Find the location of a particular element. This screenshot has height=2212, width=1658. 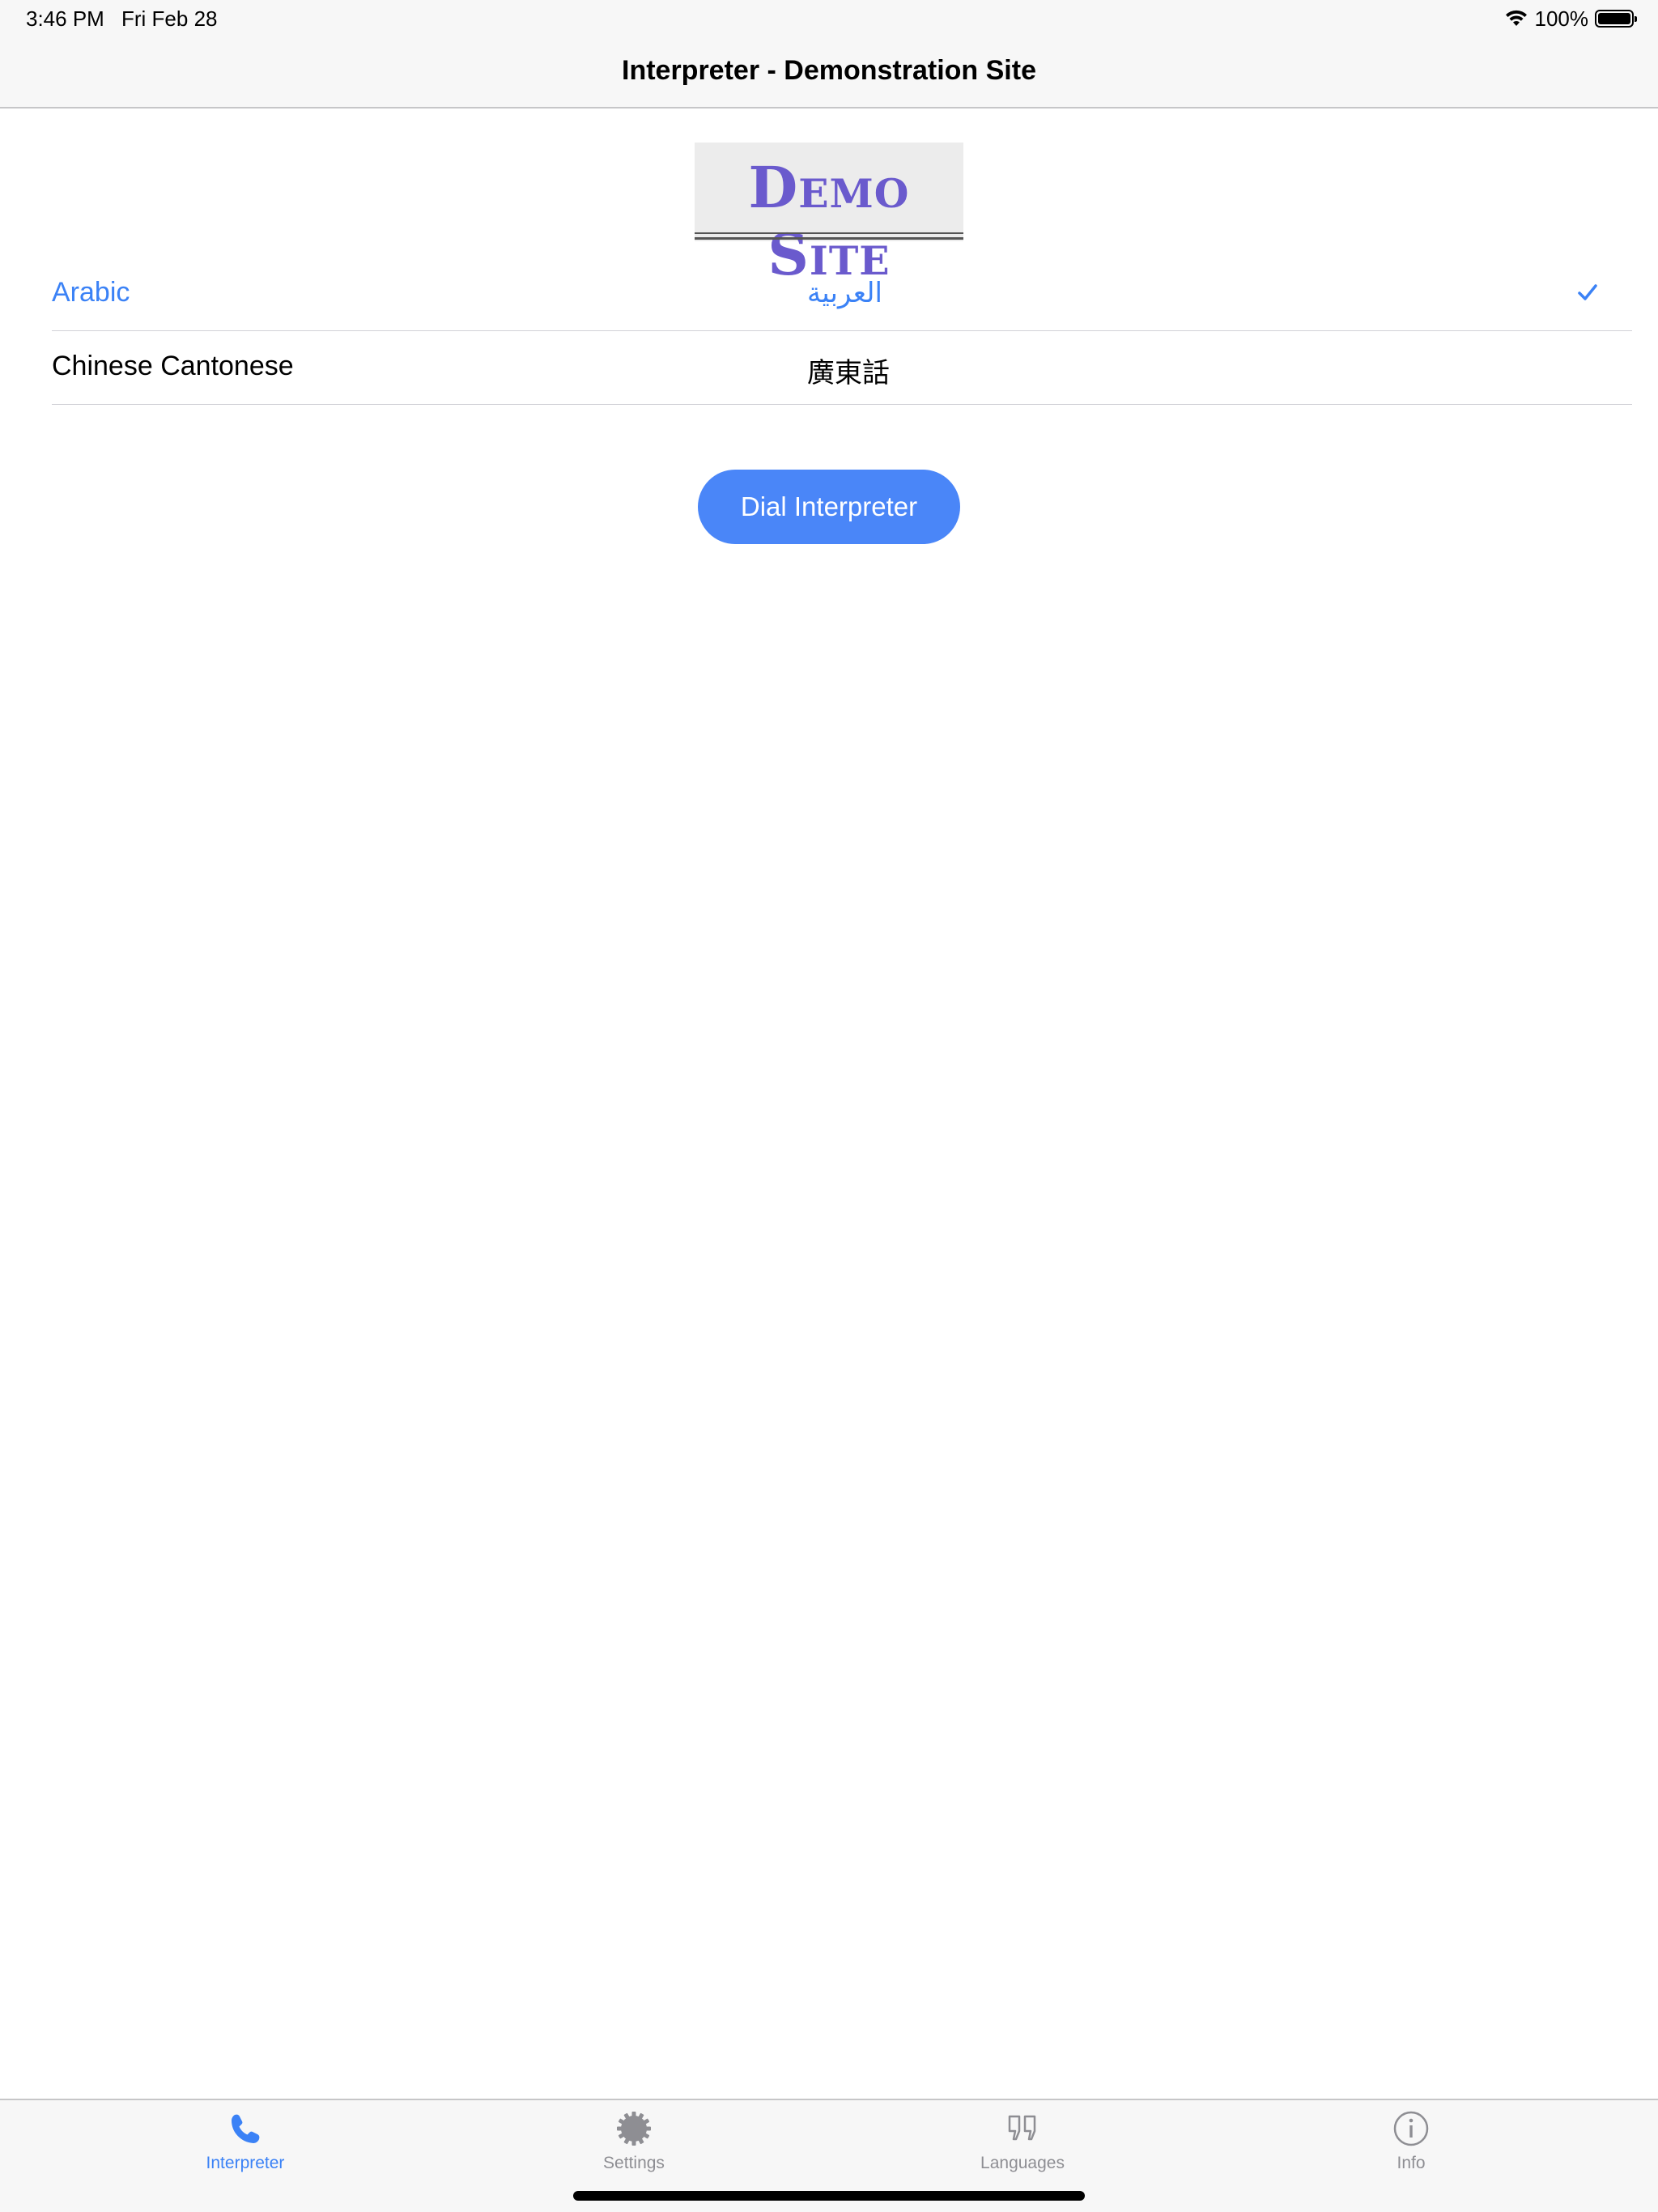

language-native-name: 廣東話 is located at coordinates (848, 374).